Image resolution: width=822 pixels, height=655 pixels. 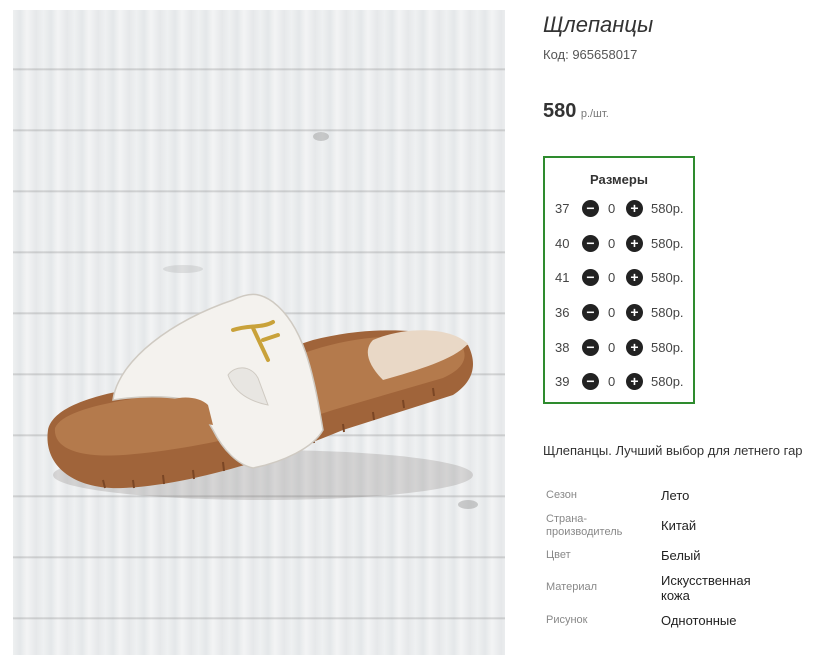 I want to click on product-title: Щлепанцы, so click(x=598, y=24).